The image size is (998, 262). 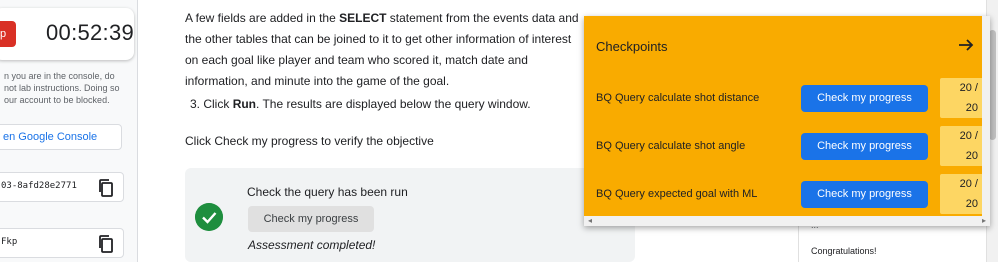 What do you see at coordinates (311, 219) in the screenshot?
I see `check-progress-button: Check my progress` at bounding box center [311, 219].